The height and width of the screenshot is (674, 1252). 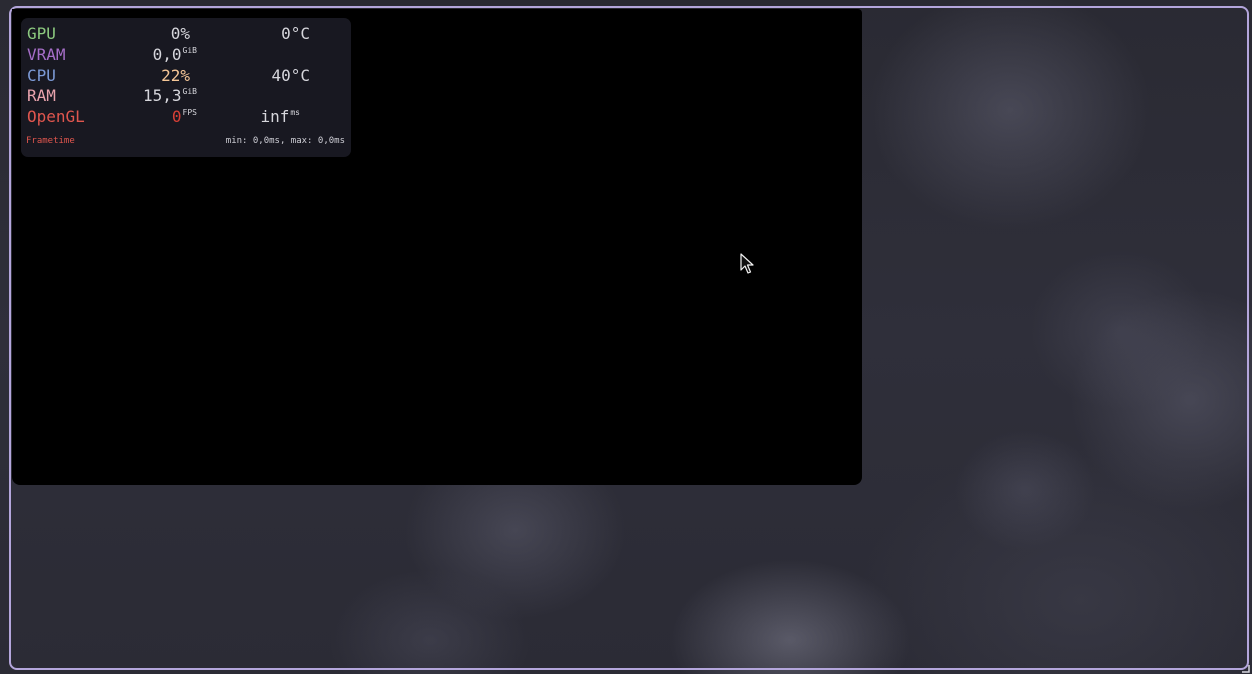 What do you see at coordinates (41, 95) in the screenshot?
I see `ram-label: RAM` at bounding box center [41, 95].